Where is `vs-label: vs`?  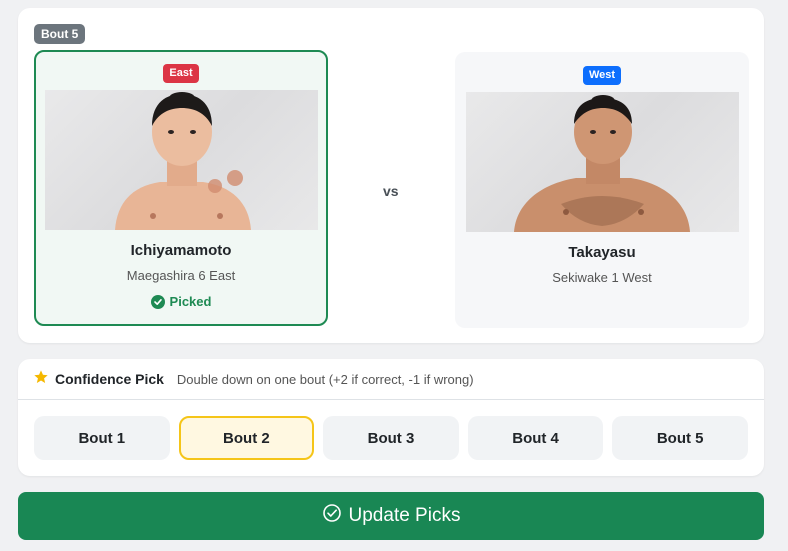
vs-label: vs is located at coordinates (391, 191).